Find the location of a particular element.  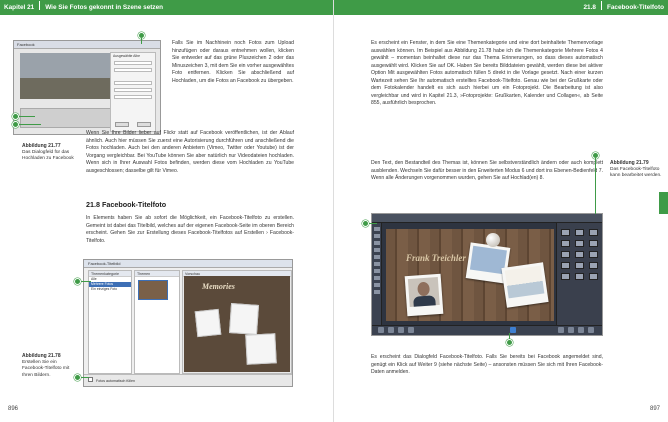

figure-3-caption-label: Abbildung 21.79 is located at coordinates (629, 163).